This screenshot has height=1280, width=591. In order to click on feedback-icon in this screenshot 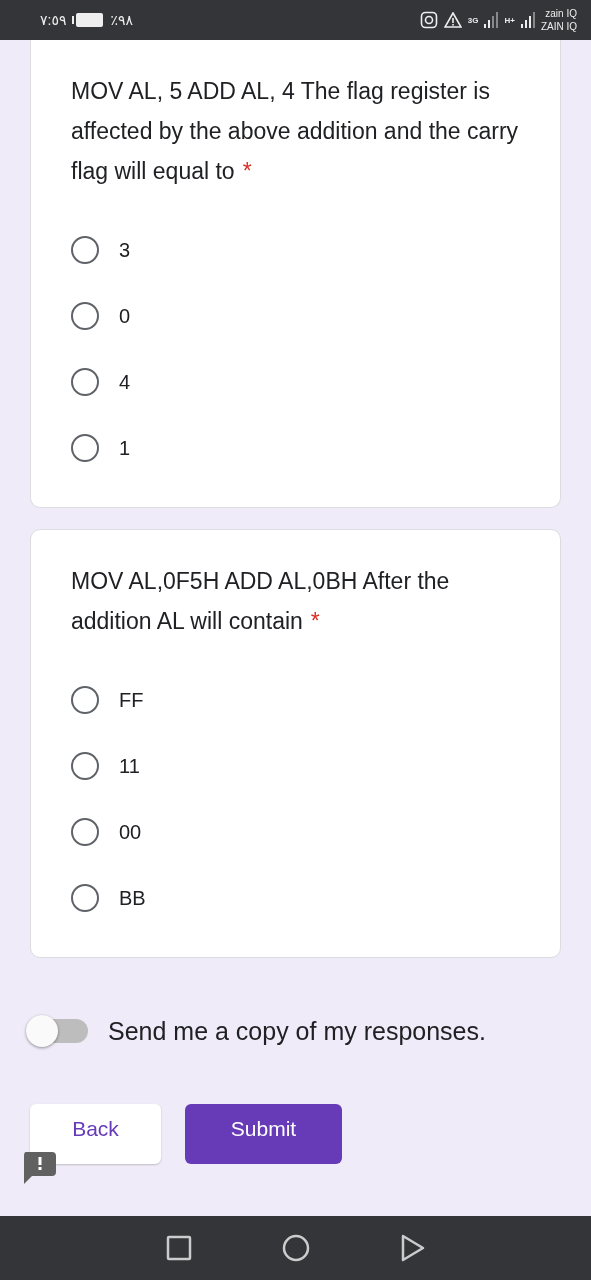, I will do `click(39, 1169)`.